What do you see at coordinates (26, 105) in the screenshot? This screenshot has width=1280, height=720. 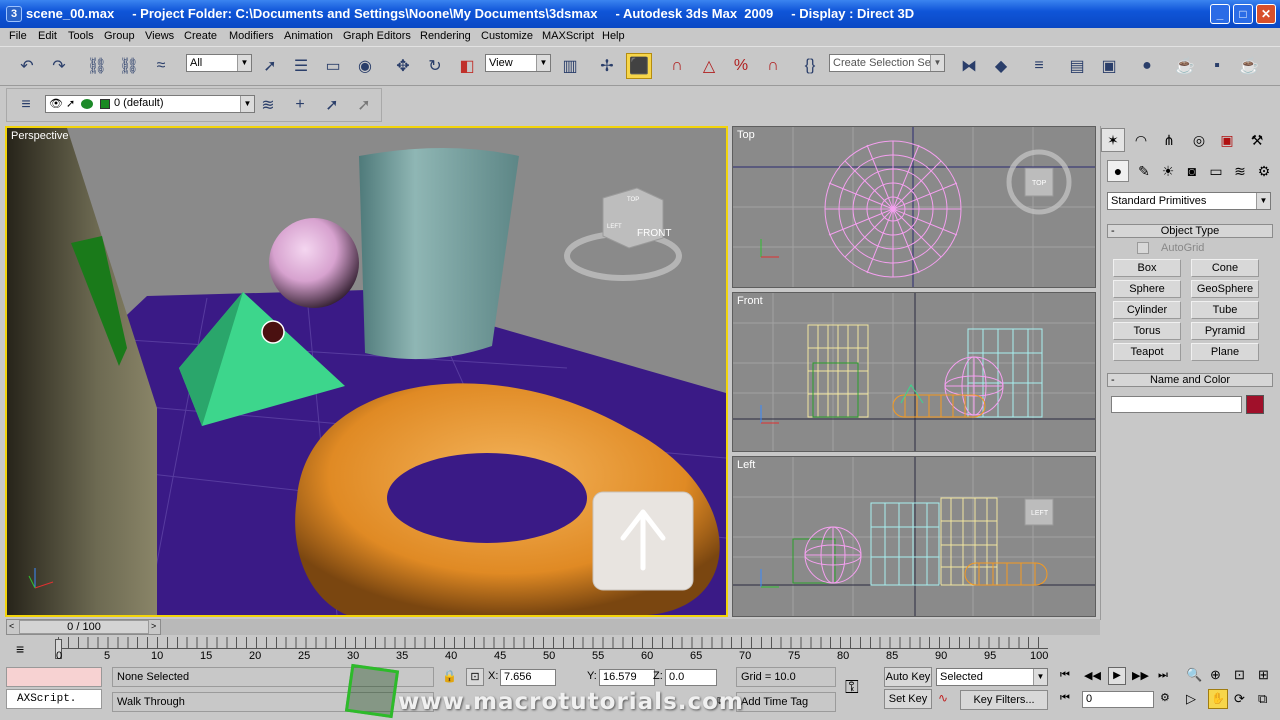 I see `layers-icon: ≡` at bounding box center [26, 105].